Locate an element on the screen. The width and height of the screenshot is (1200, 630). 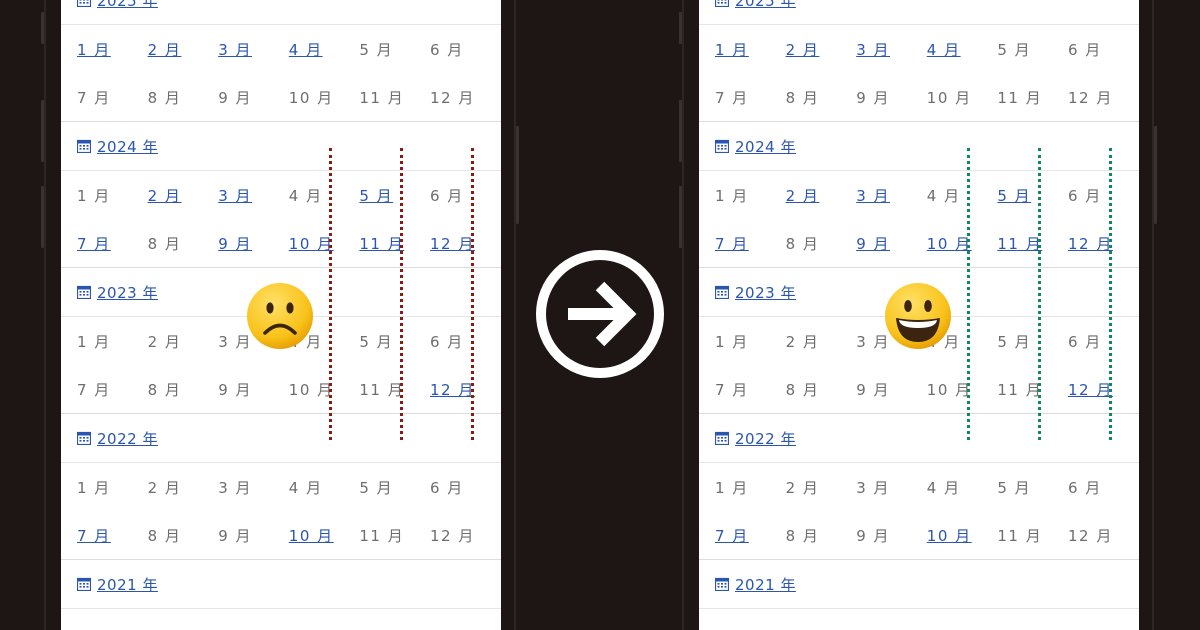
year-label: 2021 年 is located at coordinates (765, 584).